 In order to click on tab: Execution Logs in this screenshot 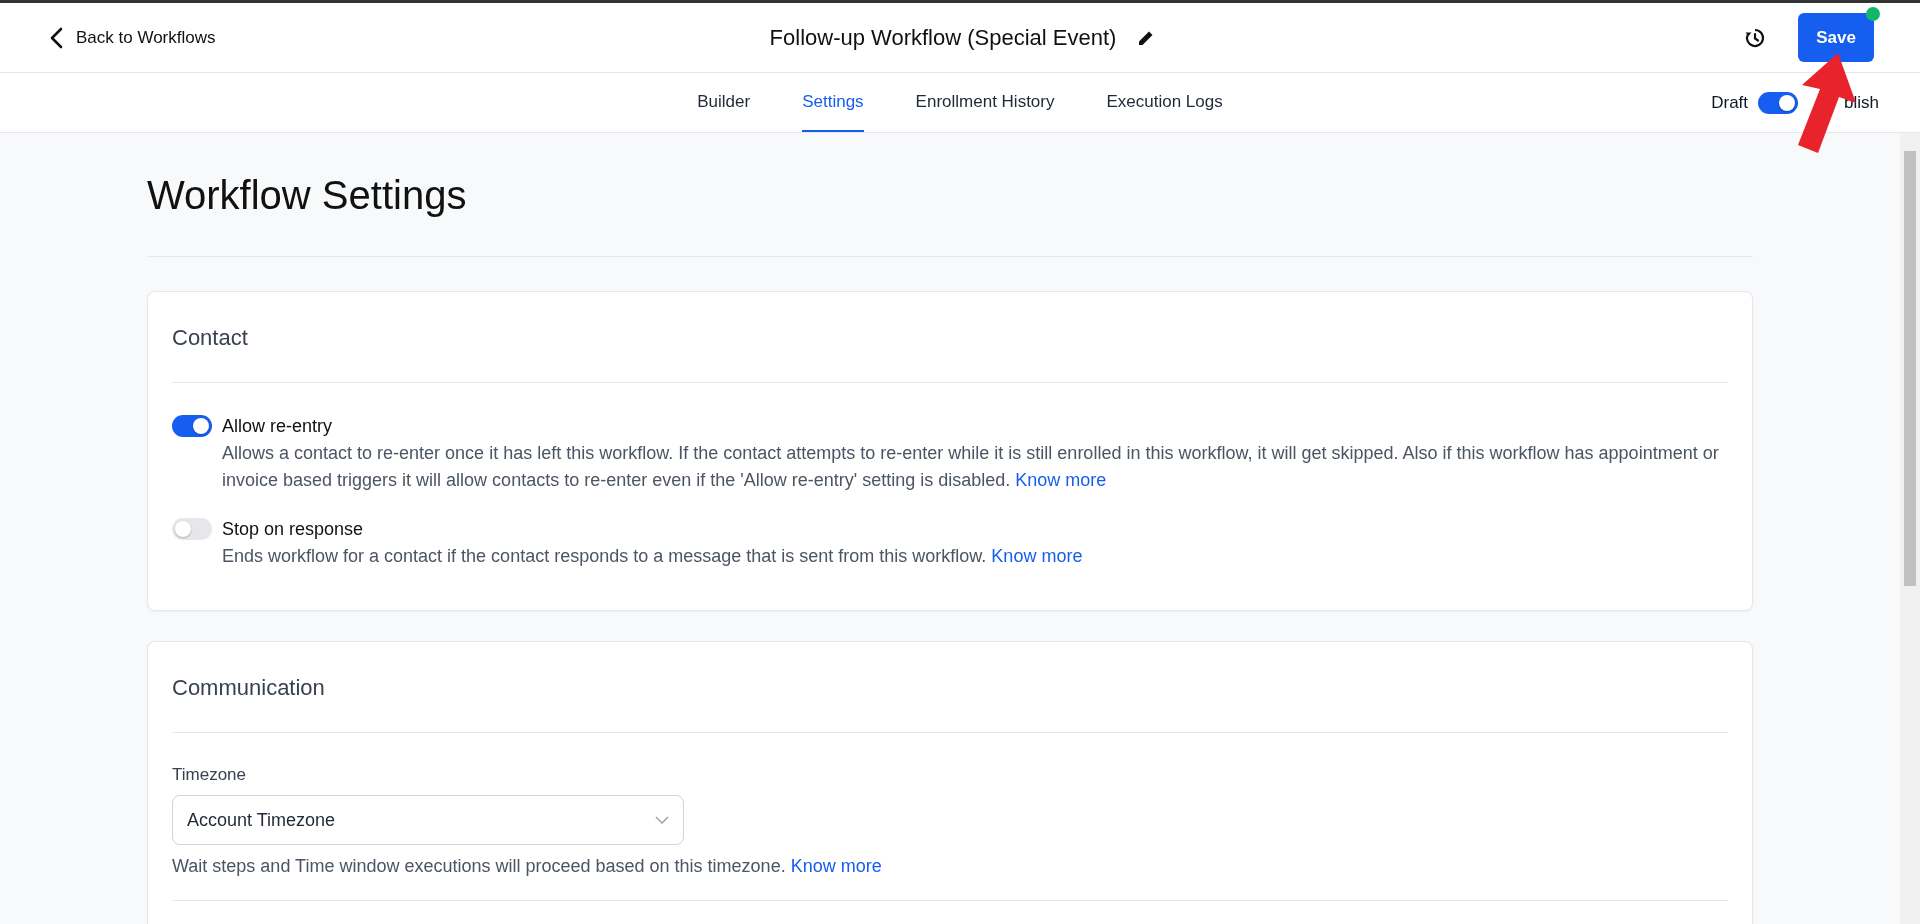, I will do `click(1164, 102)`.